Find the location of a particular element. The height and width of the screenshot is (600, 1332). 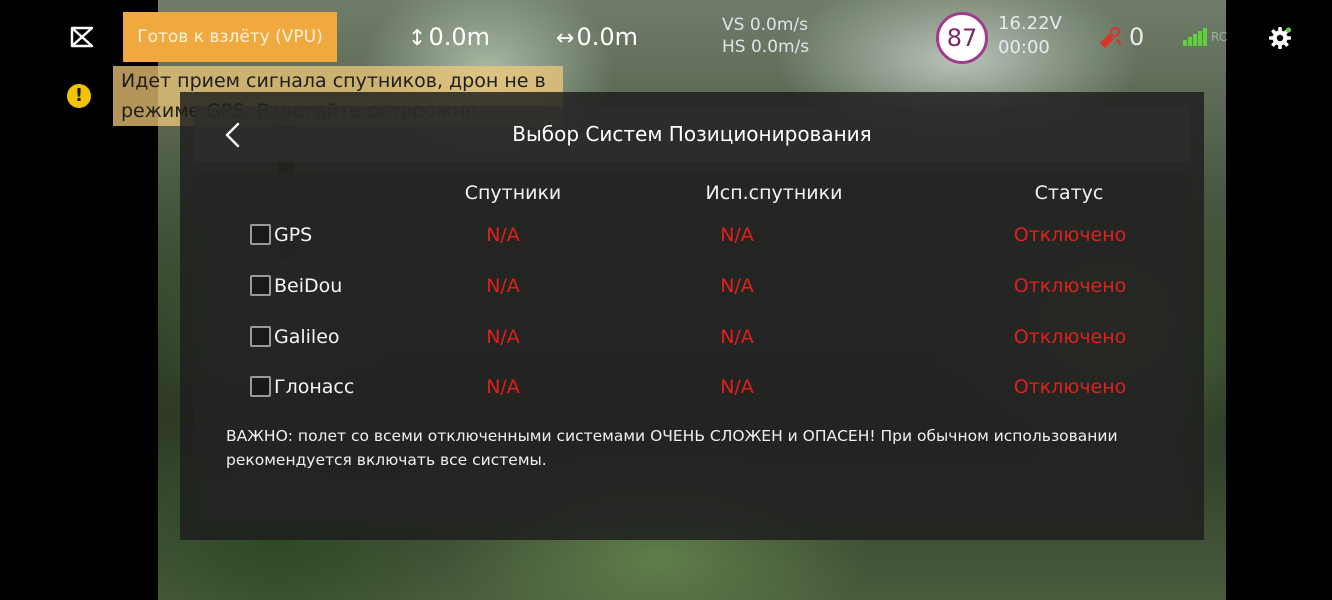

flight-ready-status: Готов к взлёту (VPU) is located at coordinates (230, 37).